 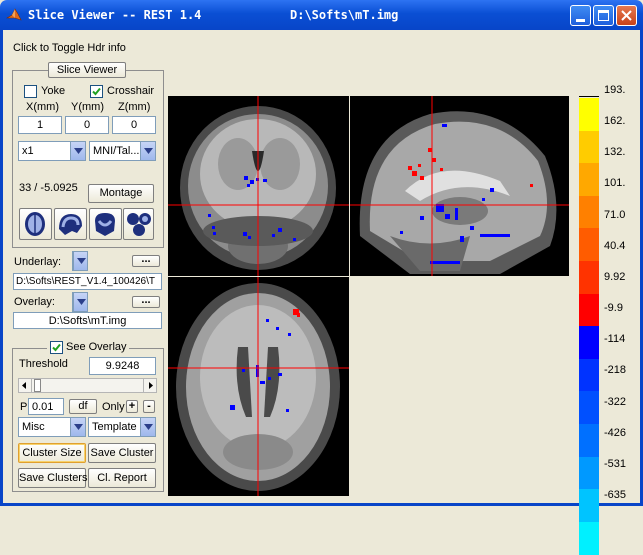 I want to click on close-icon, so click(x=626, y=15).